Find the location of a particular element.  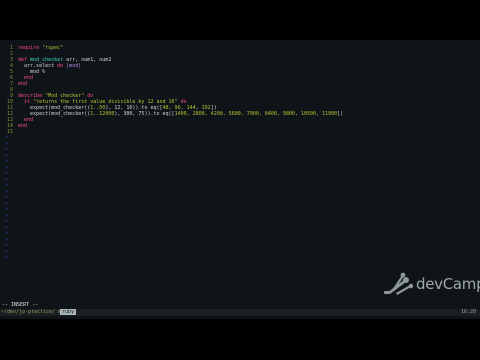

code-token: ), 300, 75)).to eq([ is located at coordinates (144, 114).